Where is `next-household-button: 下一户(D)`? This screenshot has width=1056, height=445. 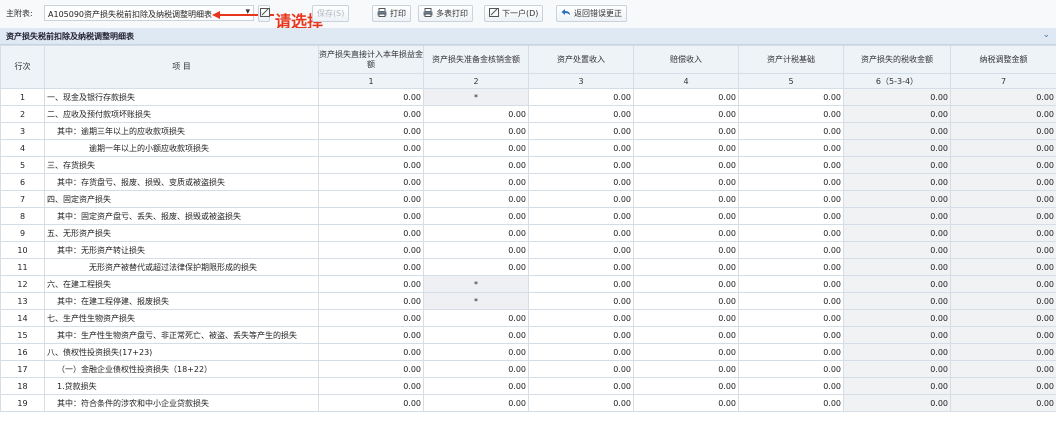 next-household-button: 下一户(D) is located at coordinates (514, 13).